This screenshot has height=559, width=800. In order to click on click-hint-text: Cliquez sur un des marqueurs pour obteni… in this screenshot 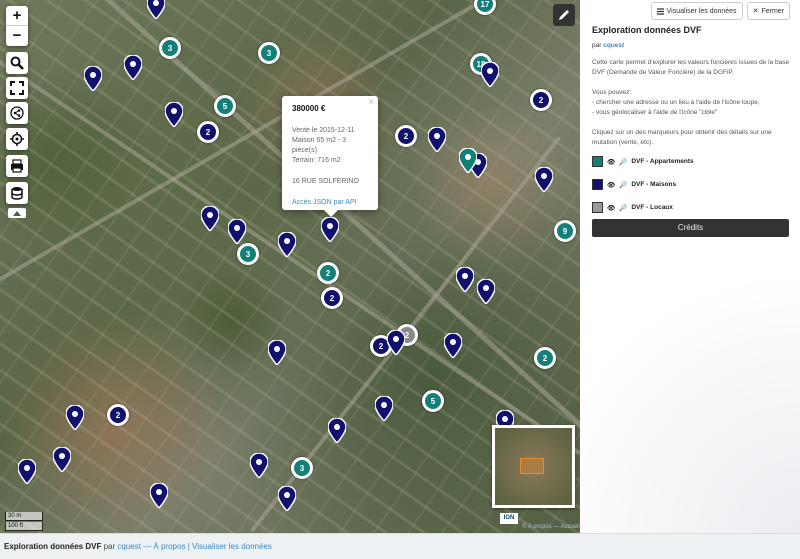, I will do `click(682, 137)`.